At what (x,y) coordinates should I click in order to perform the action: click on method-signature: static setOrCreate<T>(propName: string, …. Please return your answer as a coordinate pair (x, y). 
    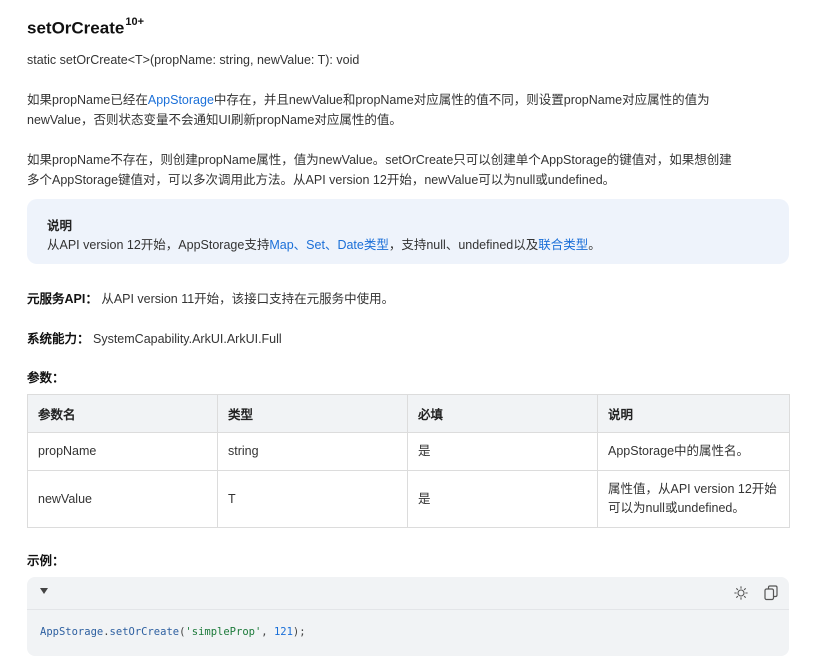
    Looking at the image, I should click on (193, 60).